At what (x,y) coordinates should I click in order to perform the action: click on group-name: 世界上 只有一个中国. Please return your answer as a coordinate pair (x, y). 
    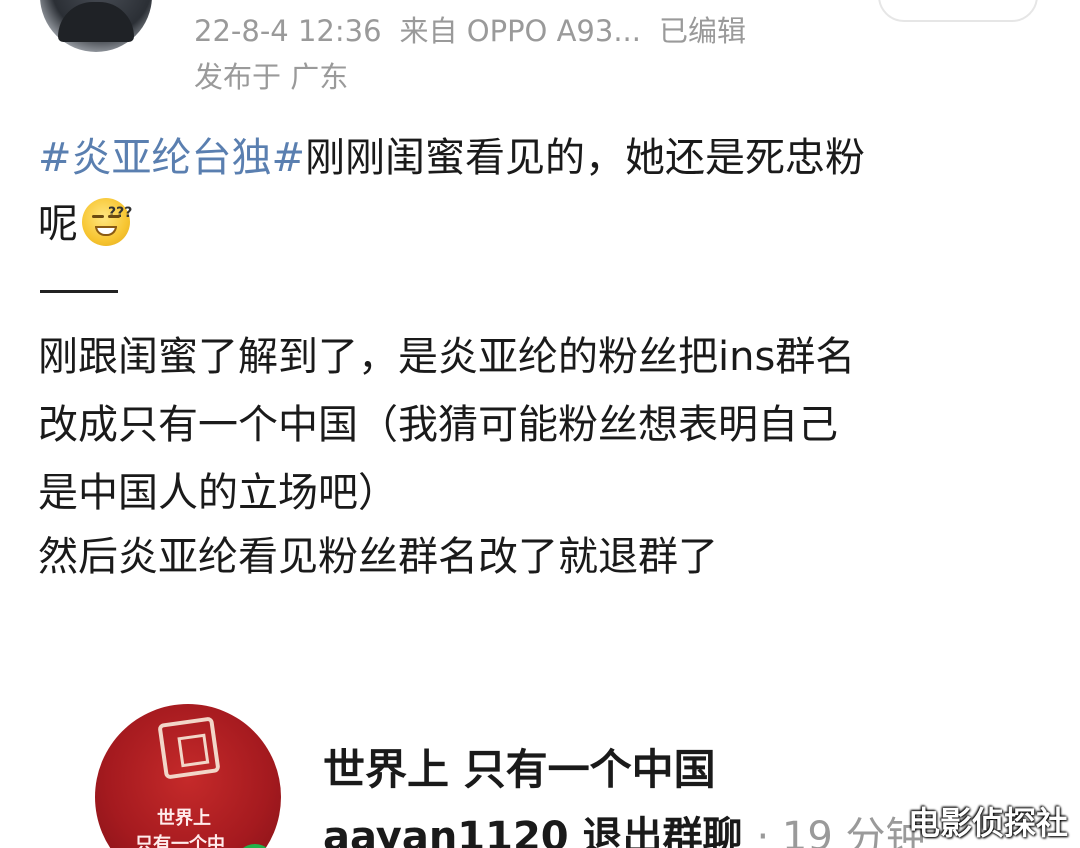
    Looking at the image, I should click on (519, 766).